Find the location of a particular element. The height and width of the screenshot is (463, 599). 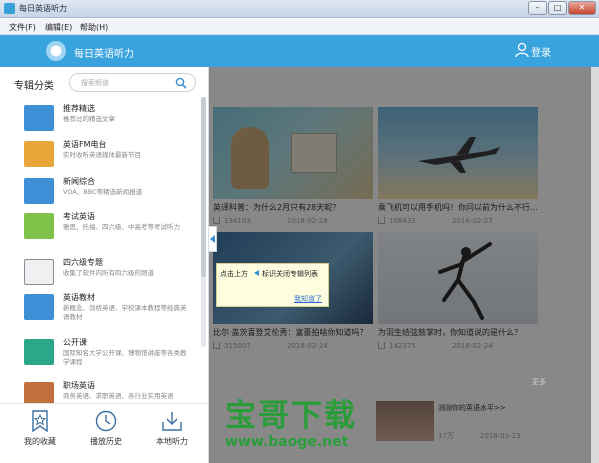

collapse-sidebar-tab is located at coordinates (213, 239).